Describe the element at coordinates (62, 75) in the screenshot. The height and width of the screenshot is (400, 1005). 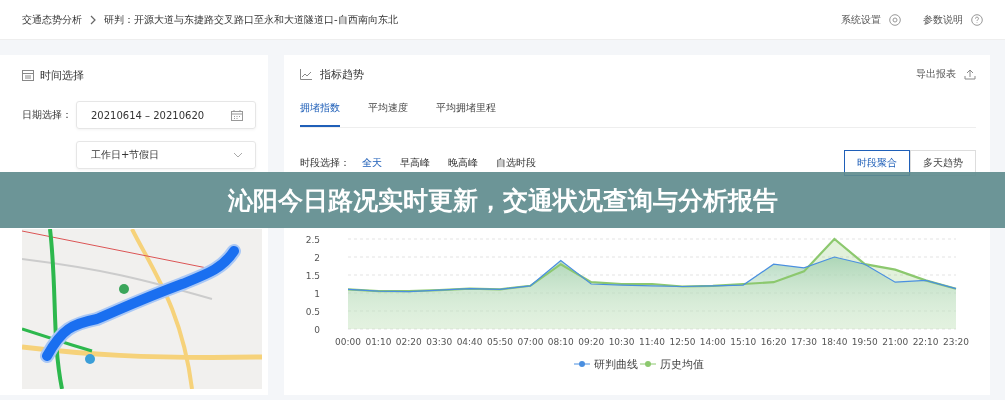
I see `panel-title: 时间选择` at that location.